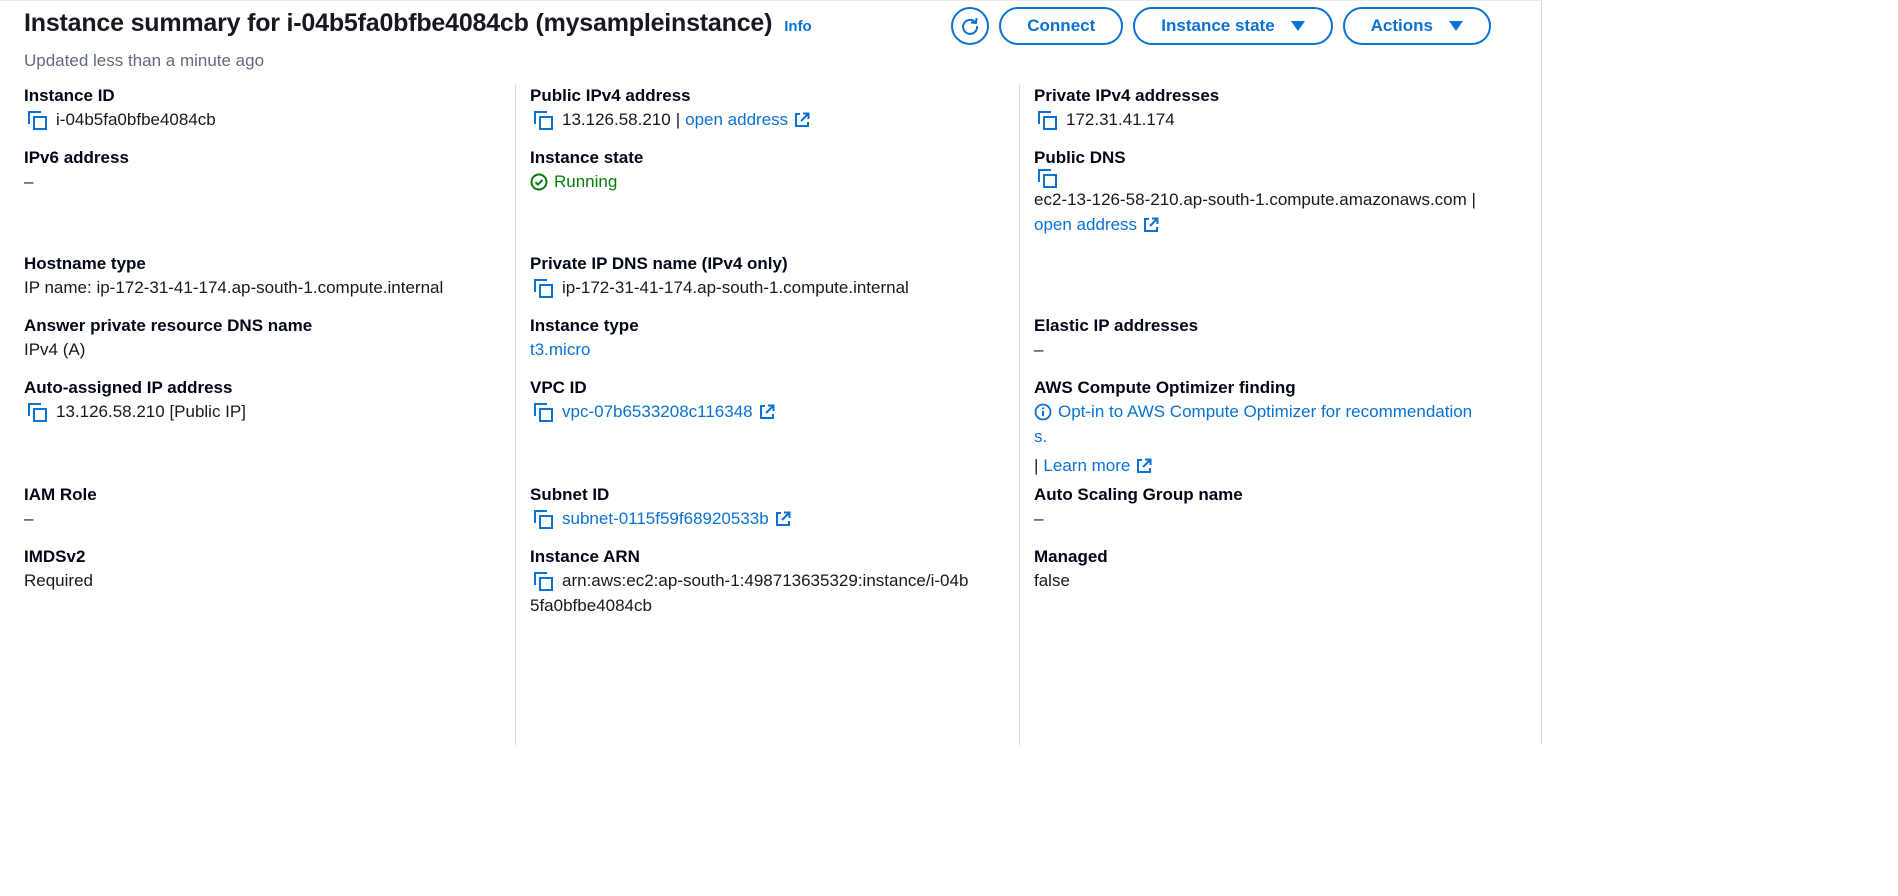 The image size is (1898, 896). What do you see at coordinates (1288, 436) in the screenshot?
I see `optimizer-opt-in-link-cont: s.` at bounding box center [1288, 436].